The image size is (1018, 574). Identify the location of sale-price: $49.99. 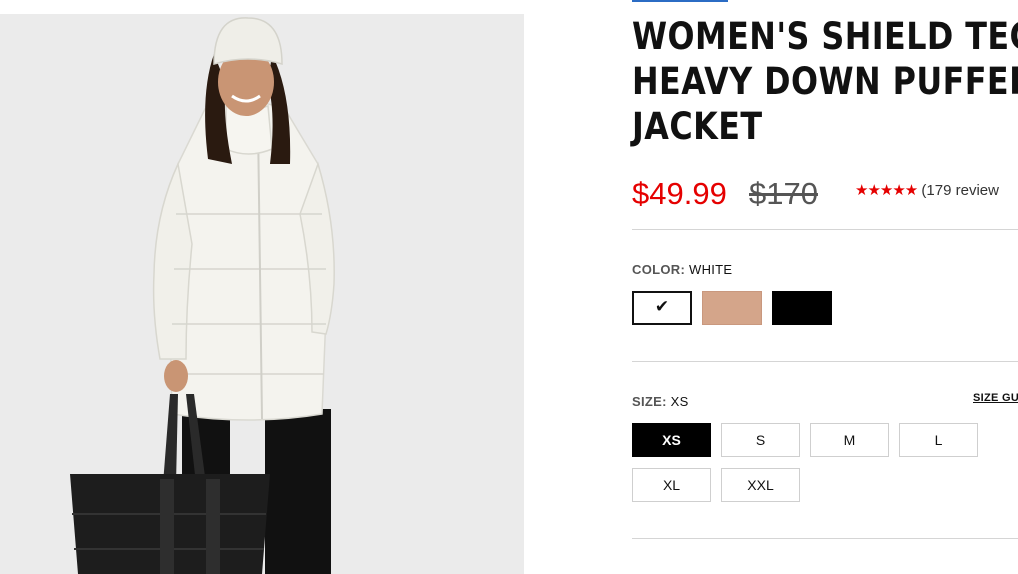
(679, 193).